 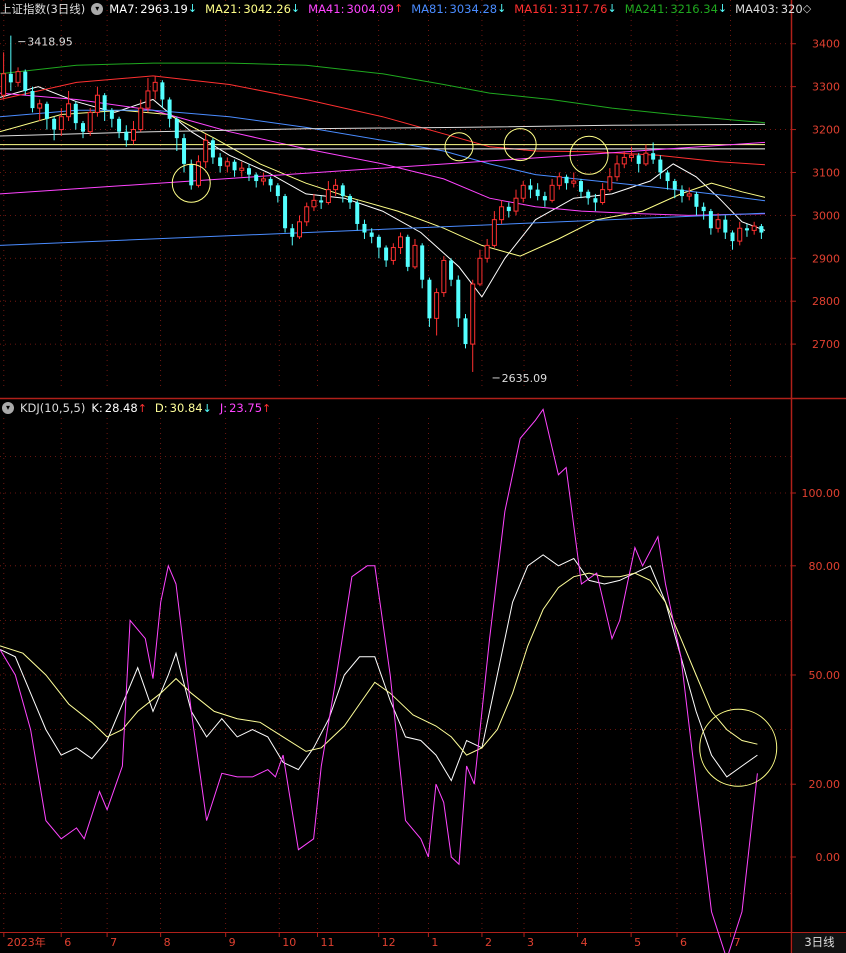 What do you see at coordinates (434, 942) in the screenshot?
I see `x-tick-label: 1` at bounding box center [434, 942].